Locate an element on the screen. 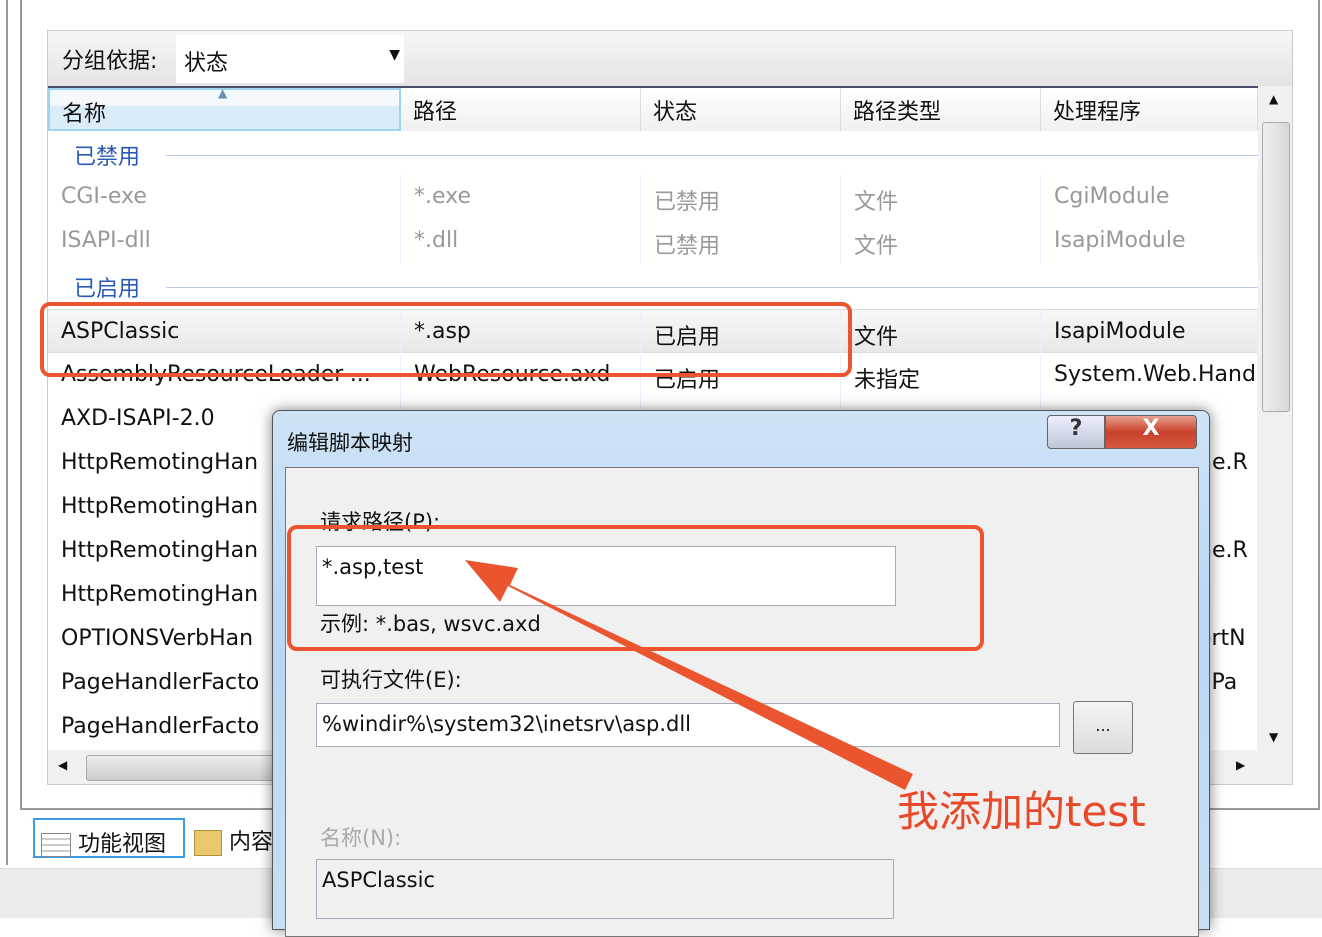  annotation-text: 我添加的test is located at coordinates (1021, 811).